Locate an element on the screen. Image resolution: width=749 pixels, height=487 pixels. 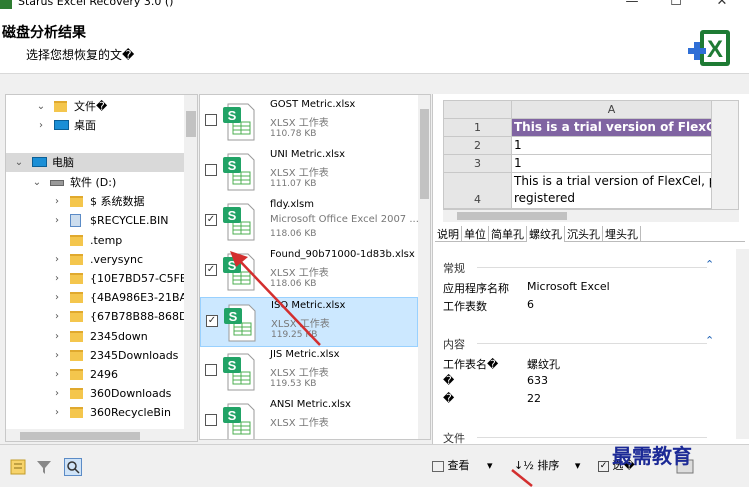
maximize-button: ☐ is located at coordinates (676, 4).